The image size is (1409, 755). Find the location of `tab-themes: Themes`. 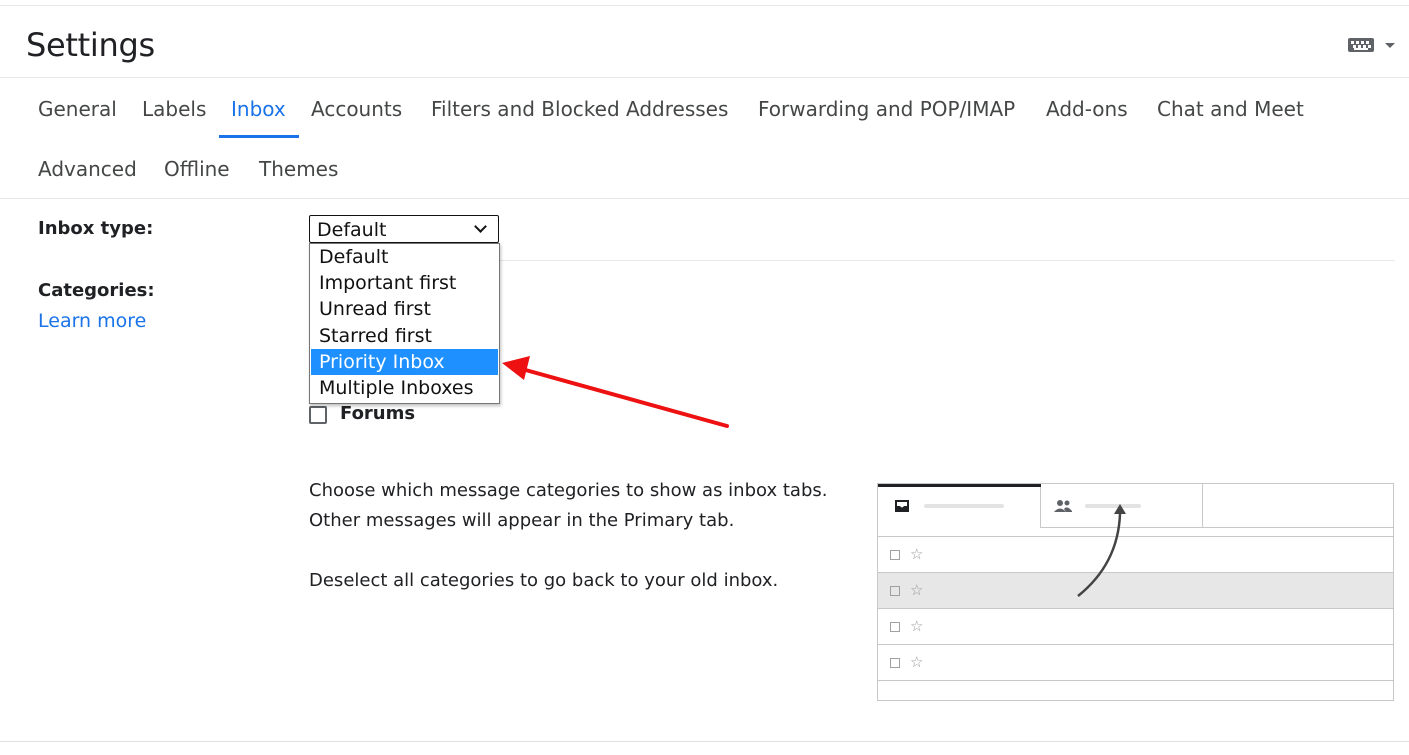

tab-themes: Themes is located at coordinates (298, 169).